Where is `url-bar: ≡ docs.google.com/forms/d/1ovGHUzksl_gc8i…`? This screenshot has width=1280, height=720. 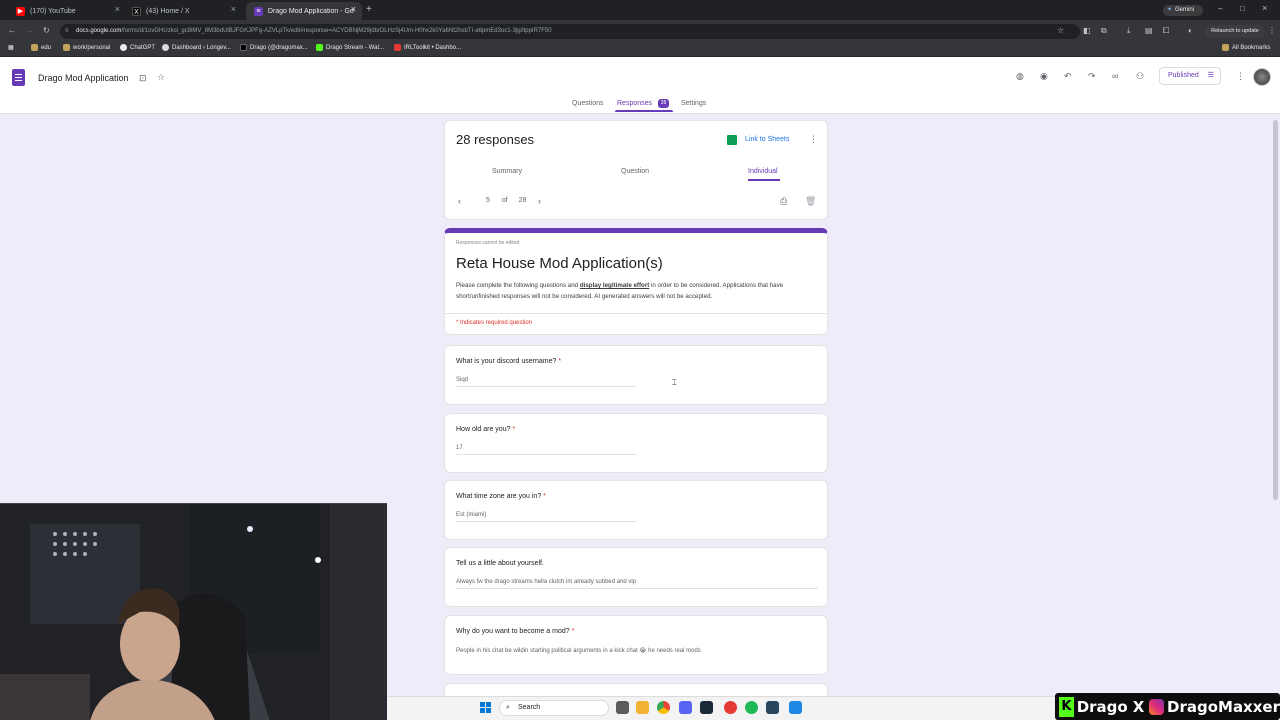
url-bar: ≡ docs.google.com/forms/d/1ovGHUzksl_gc8i… is located at coordinates (570, 31).